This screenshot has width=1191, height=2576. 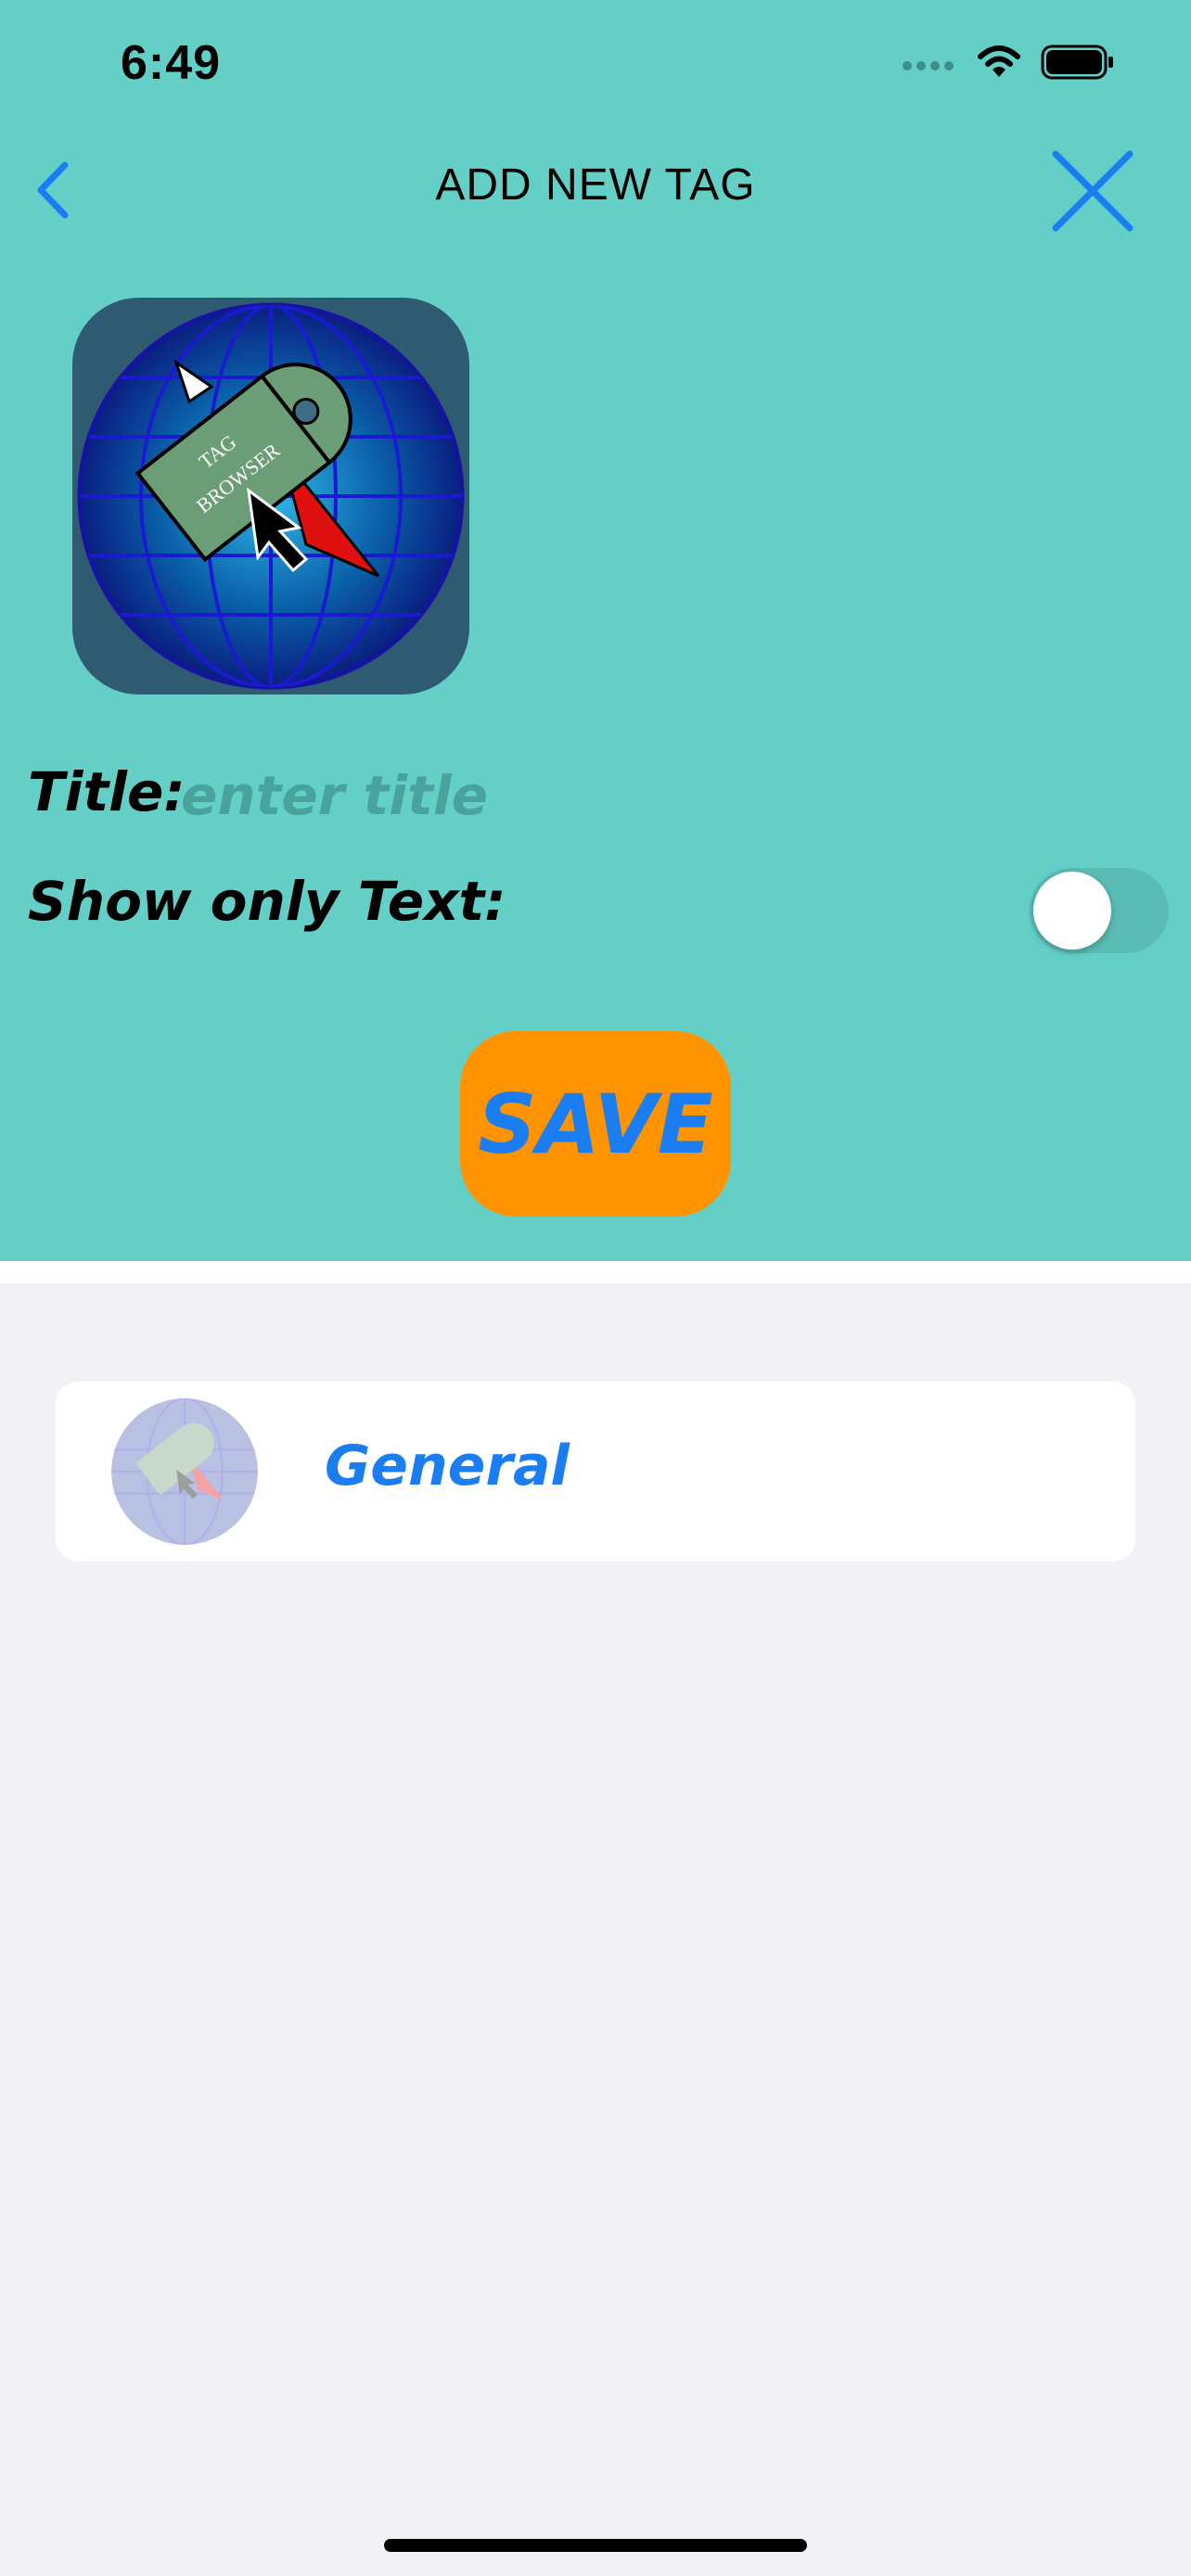 I want to click on page-title: ADD NEW TAG, so click(x=595, y=185).